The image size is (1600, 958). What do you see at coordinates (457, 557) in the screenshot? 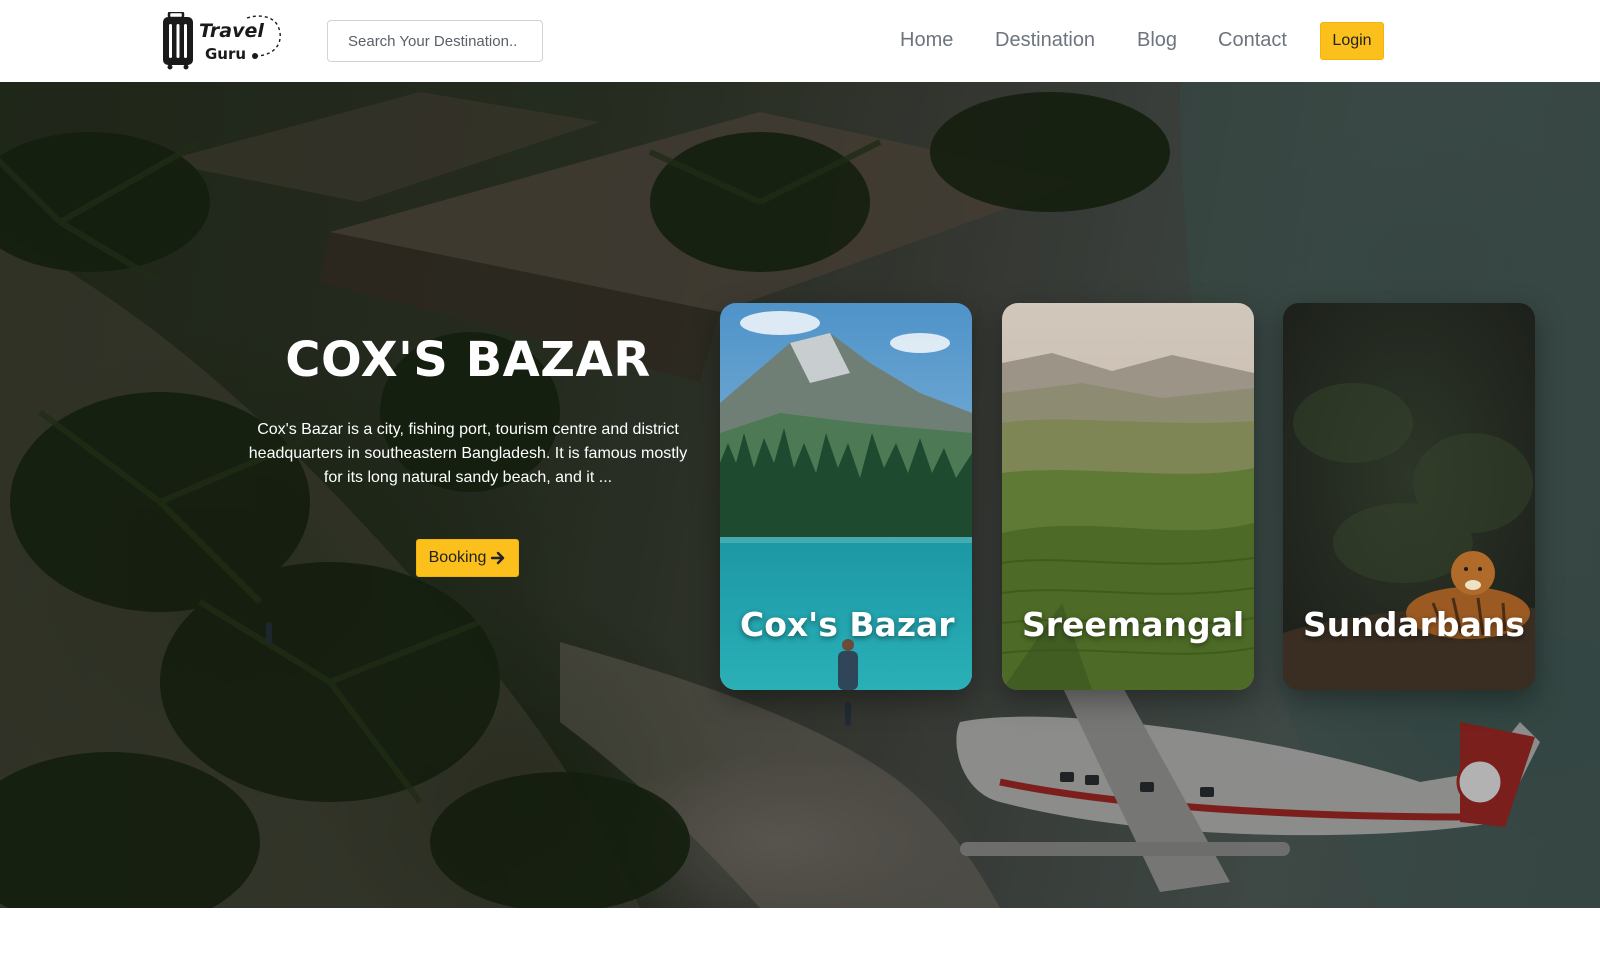
I see `booking-button-label: Booking` at bounding box center [457, 557].